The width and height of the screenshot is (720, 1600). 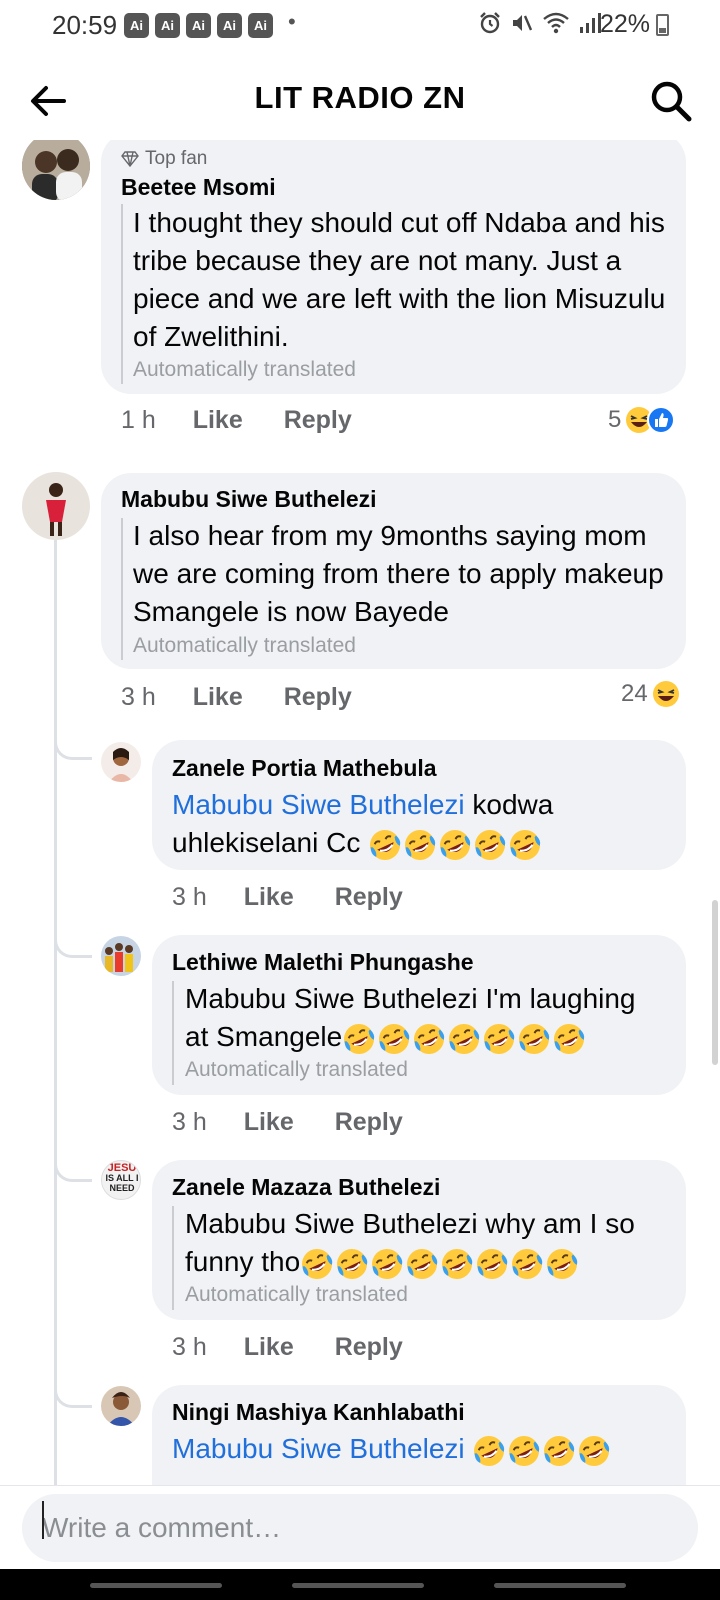 I want to click on reply-author: Zanele Portia Mathebula, so click(x=304, y=768).